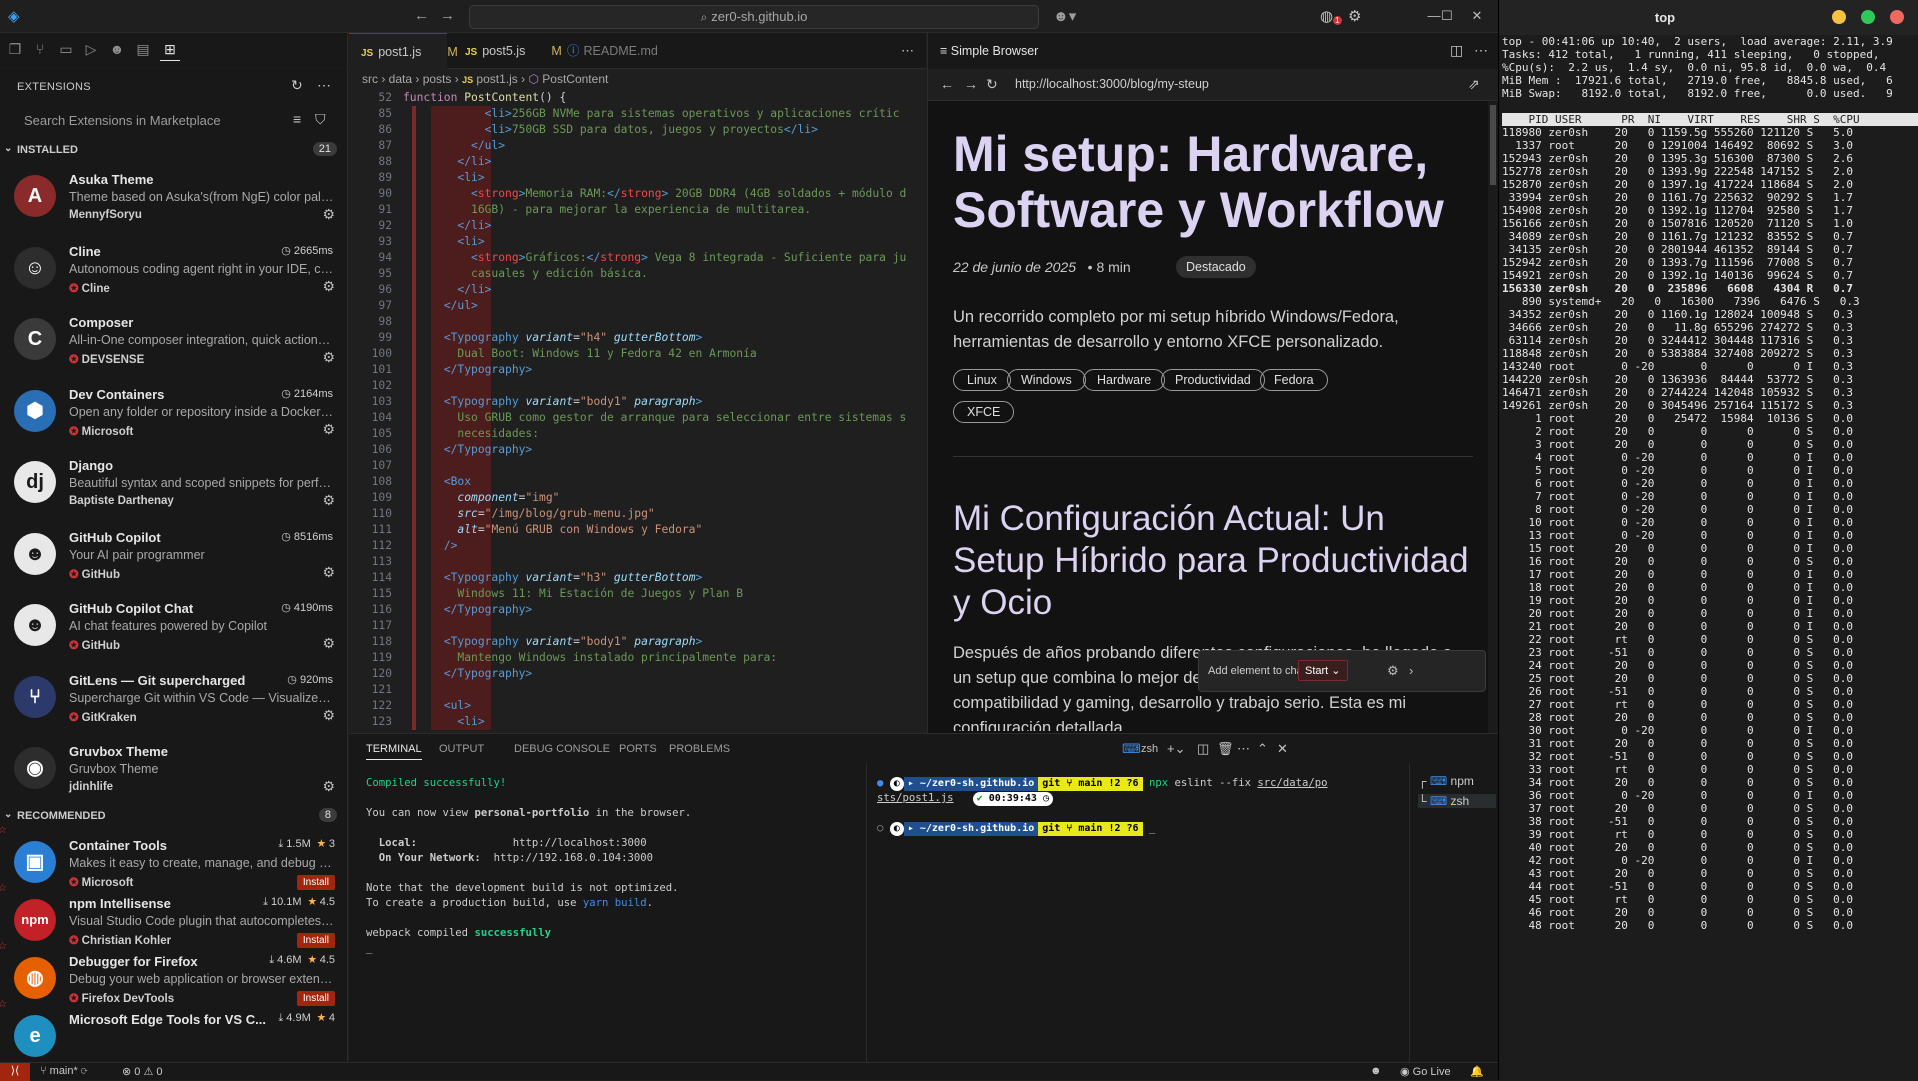 Image resolution: width=1918 pixels, height=1081 pixels. I want to click on network-url: http://192.168.0.104:3000, so click(573, 858).